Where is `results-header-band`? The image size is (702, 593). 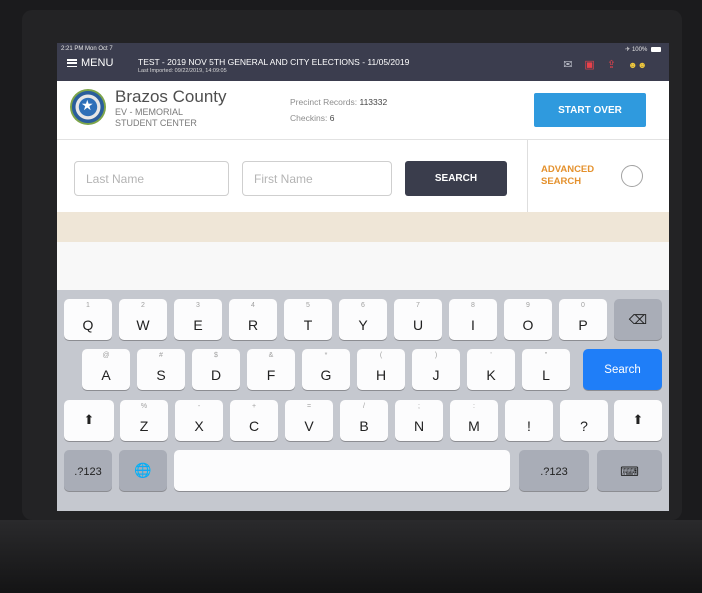
results-header-band is located at coordinates (363, 227).